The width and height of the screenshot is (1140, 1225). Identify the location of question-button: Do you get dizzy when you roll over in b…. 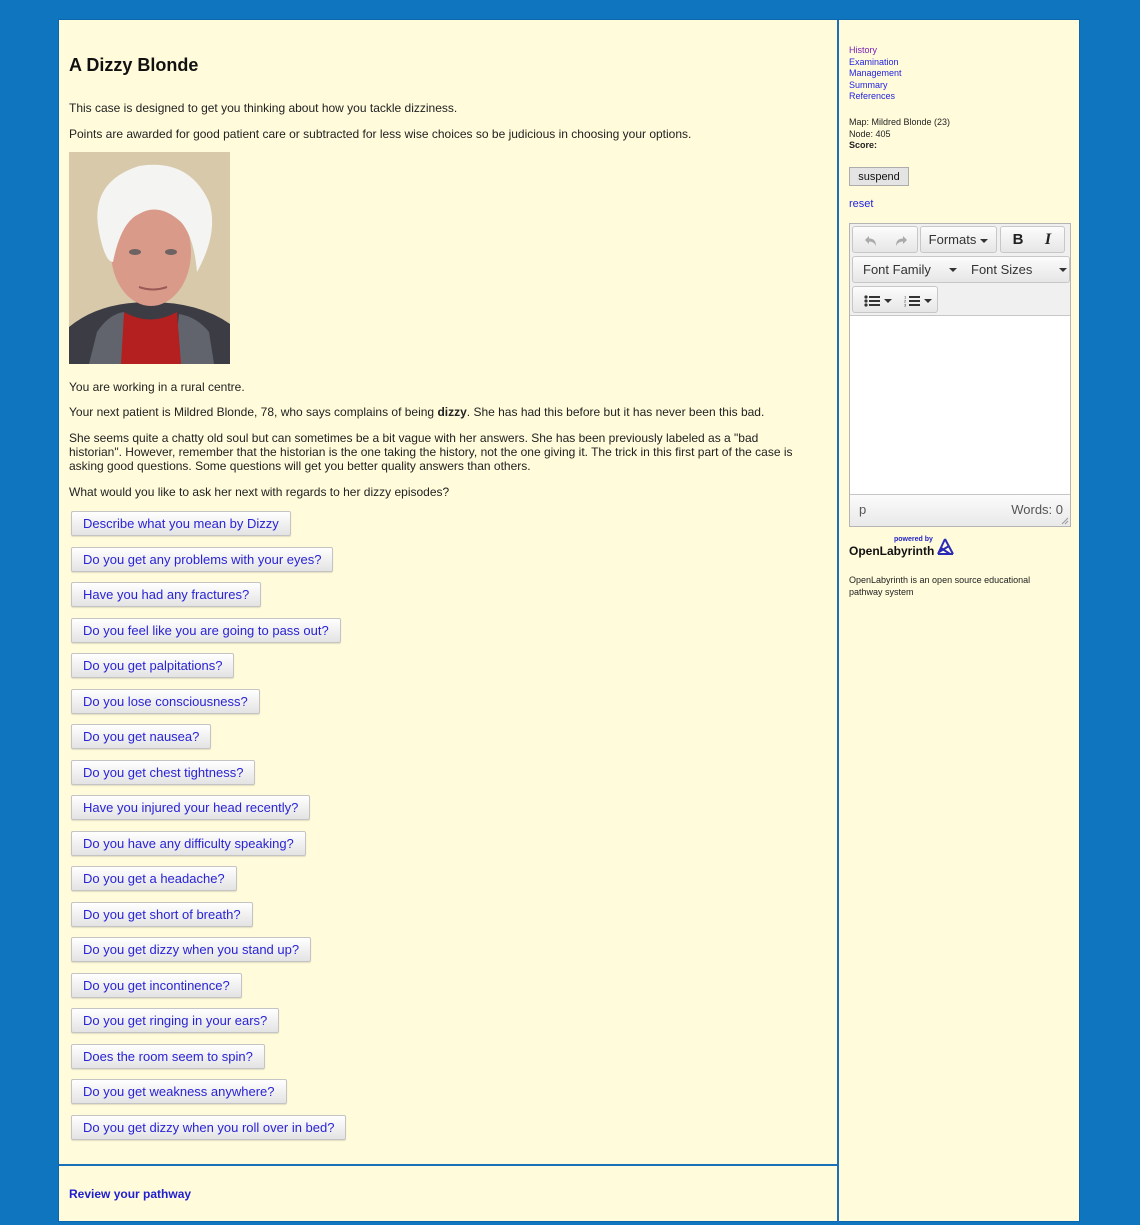
(209, 1127).